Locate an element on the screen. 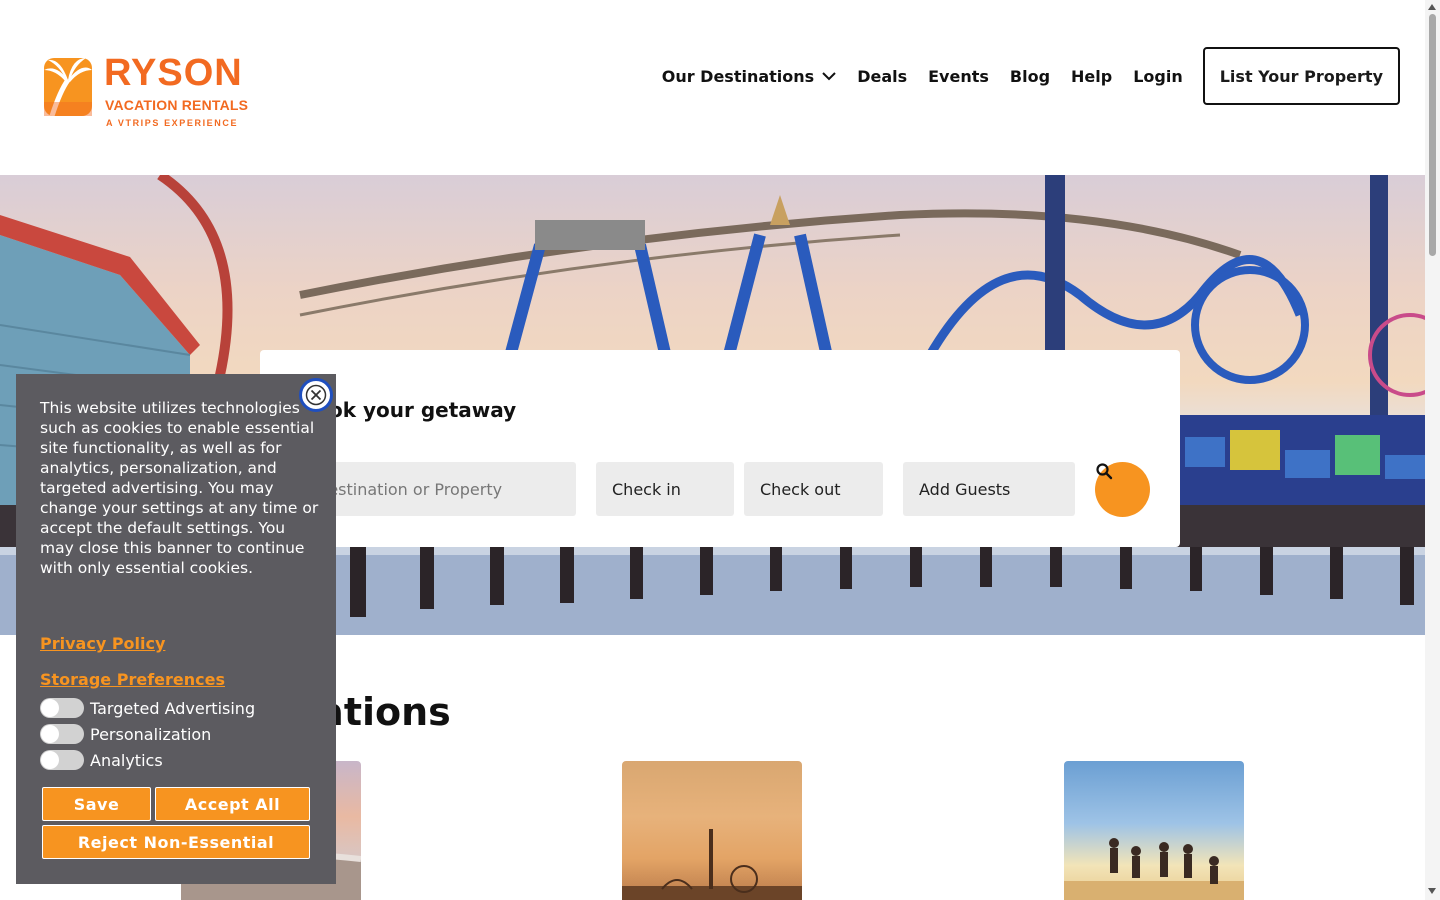 The height and width of the screenshot is (900, 1440). scroll-up-arrow-icon is located at coordinates (1432, 7).